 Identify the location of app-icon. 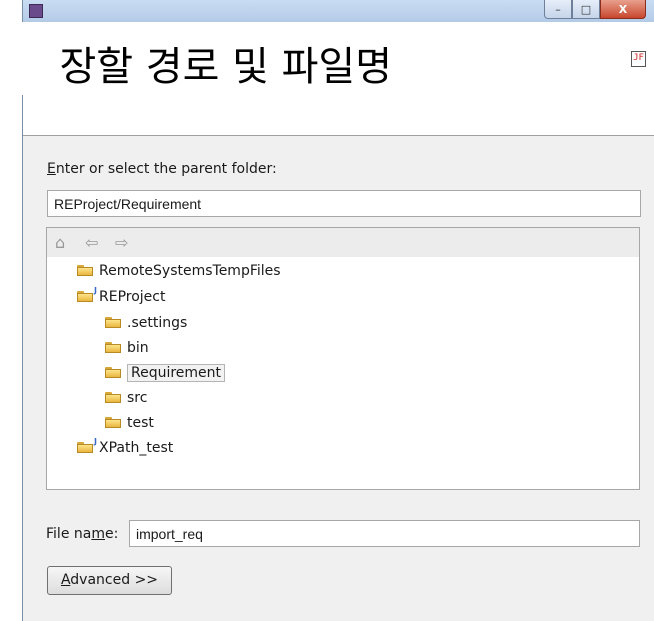
(36, 11).